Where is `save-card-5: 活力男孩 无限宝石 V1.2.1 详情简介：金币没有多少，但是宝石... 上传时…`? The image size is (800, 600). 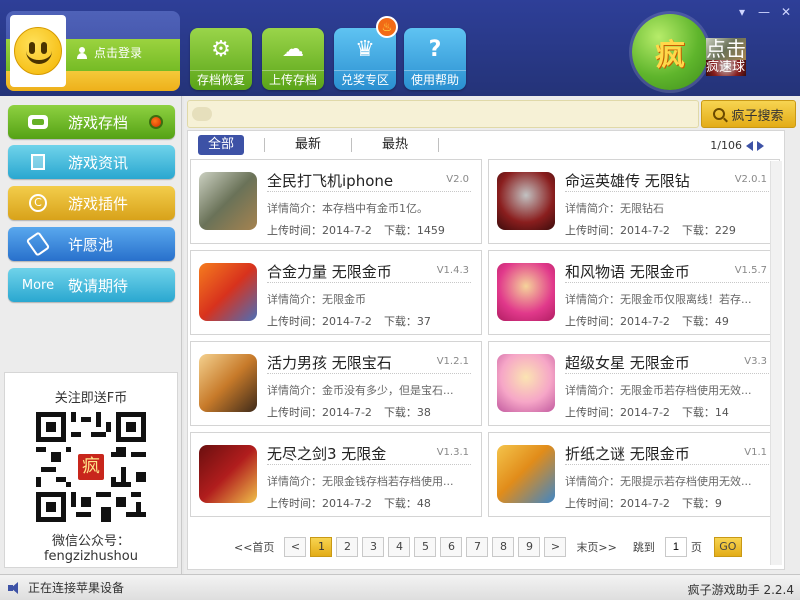
save-card-5: 活力男孩 无限宝石 V1.2.1 详情简介：金币没有多少，但是宝石... 上传时… is located at coordinates (336, 383).